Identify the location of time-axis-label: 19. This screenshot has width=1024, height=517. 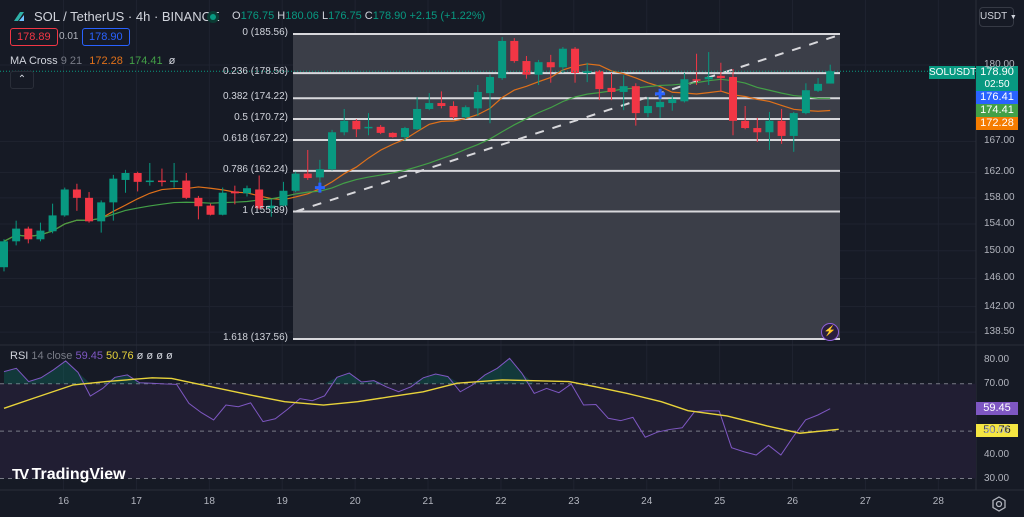
(282, 501).